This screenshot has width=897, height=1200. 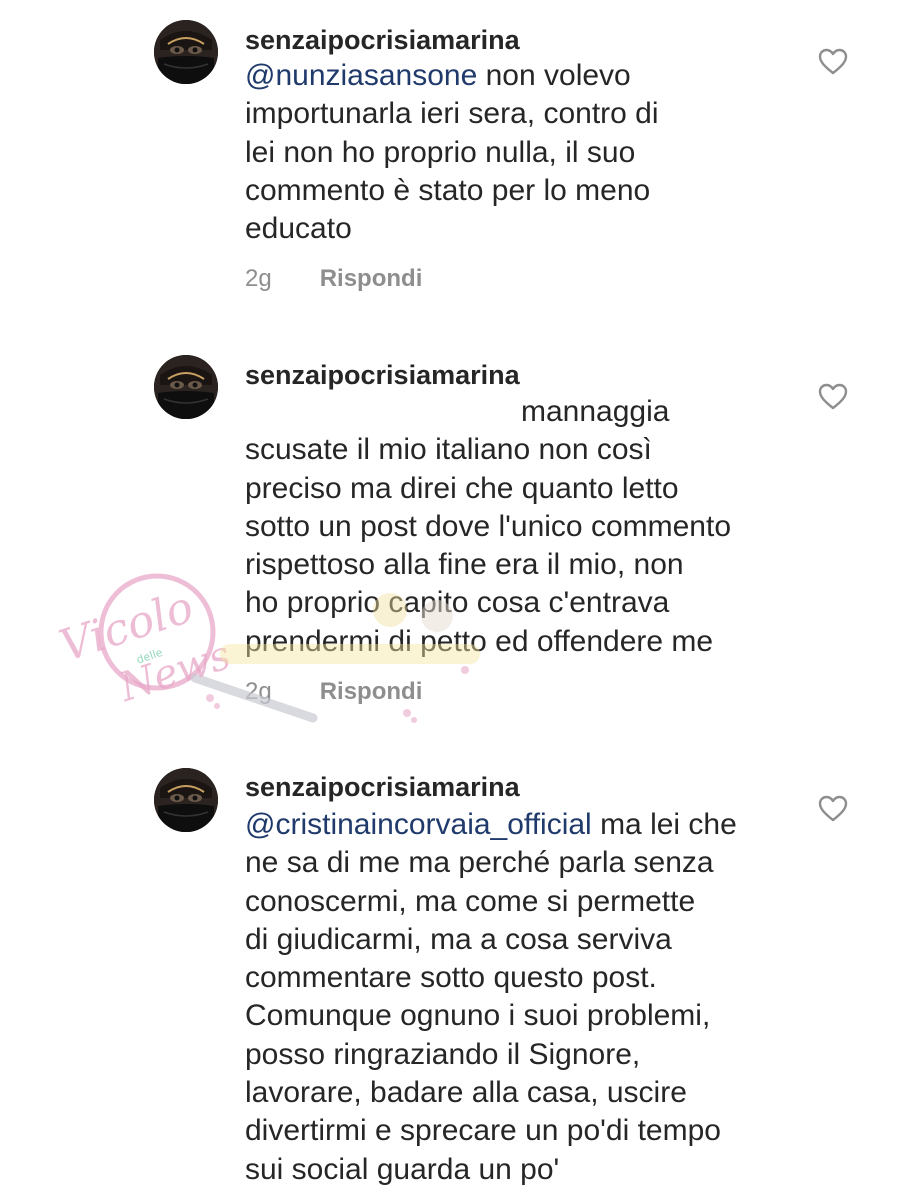 I want to click on watermark-line2: delle, so click(x=150, y=656).